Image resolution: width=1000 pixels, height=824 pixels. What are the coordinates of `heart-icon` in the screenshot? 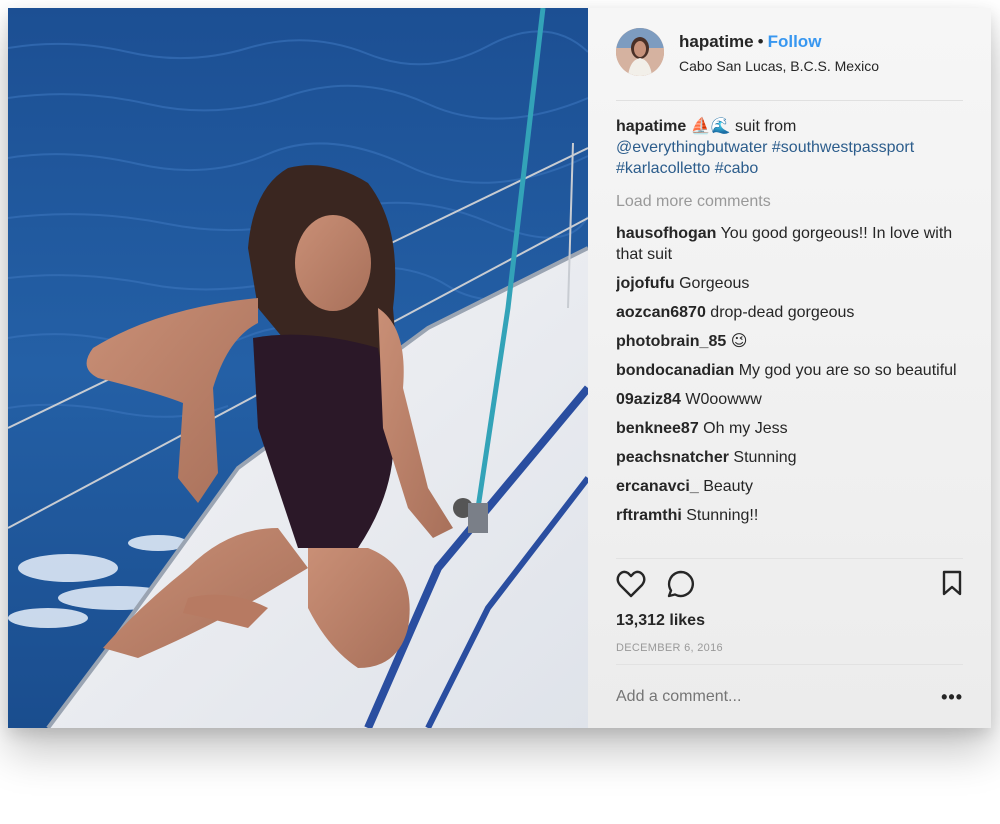 It's located at (631, 586).